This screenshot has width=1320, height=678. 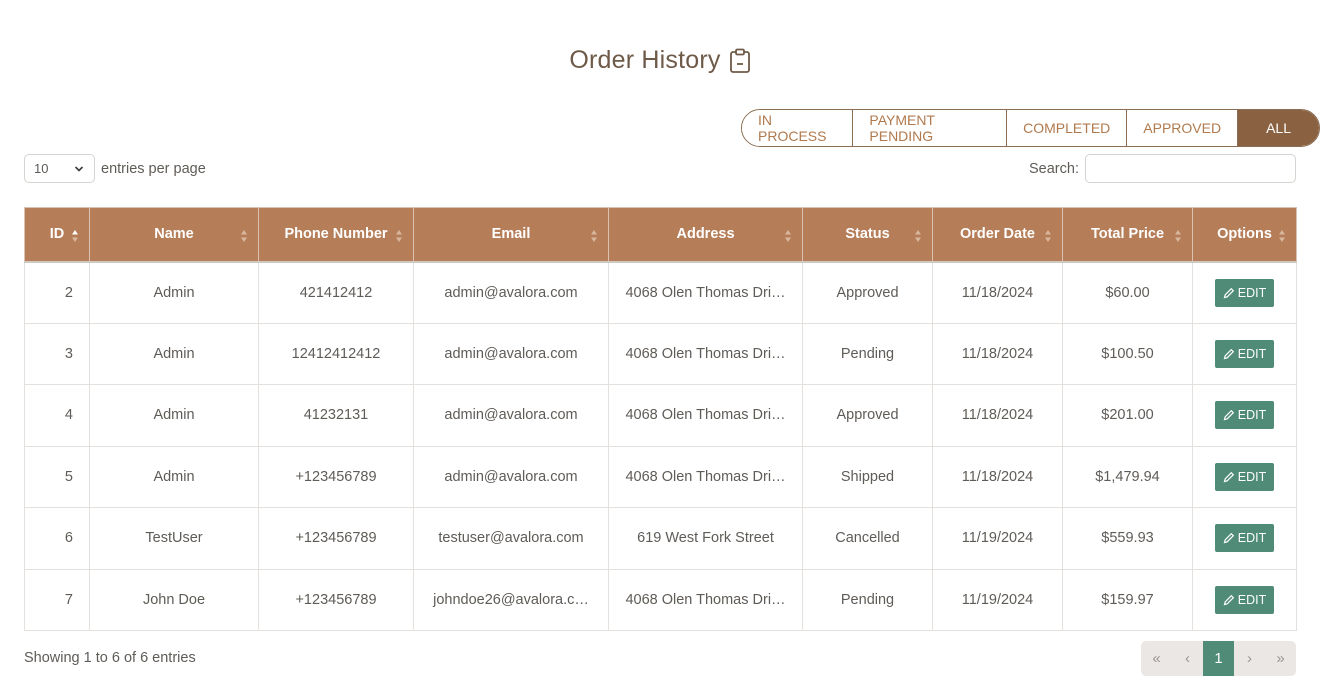 What do you see at coordinates (645, 60) in the screenshot?
I see `page-title: Order History` at bounding box center [645, 60].